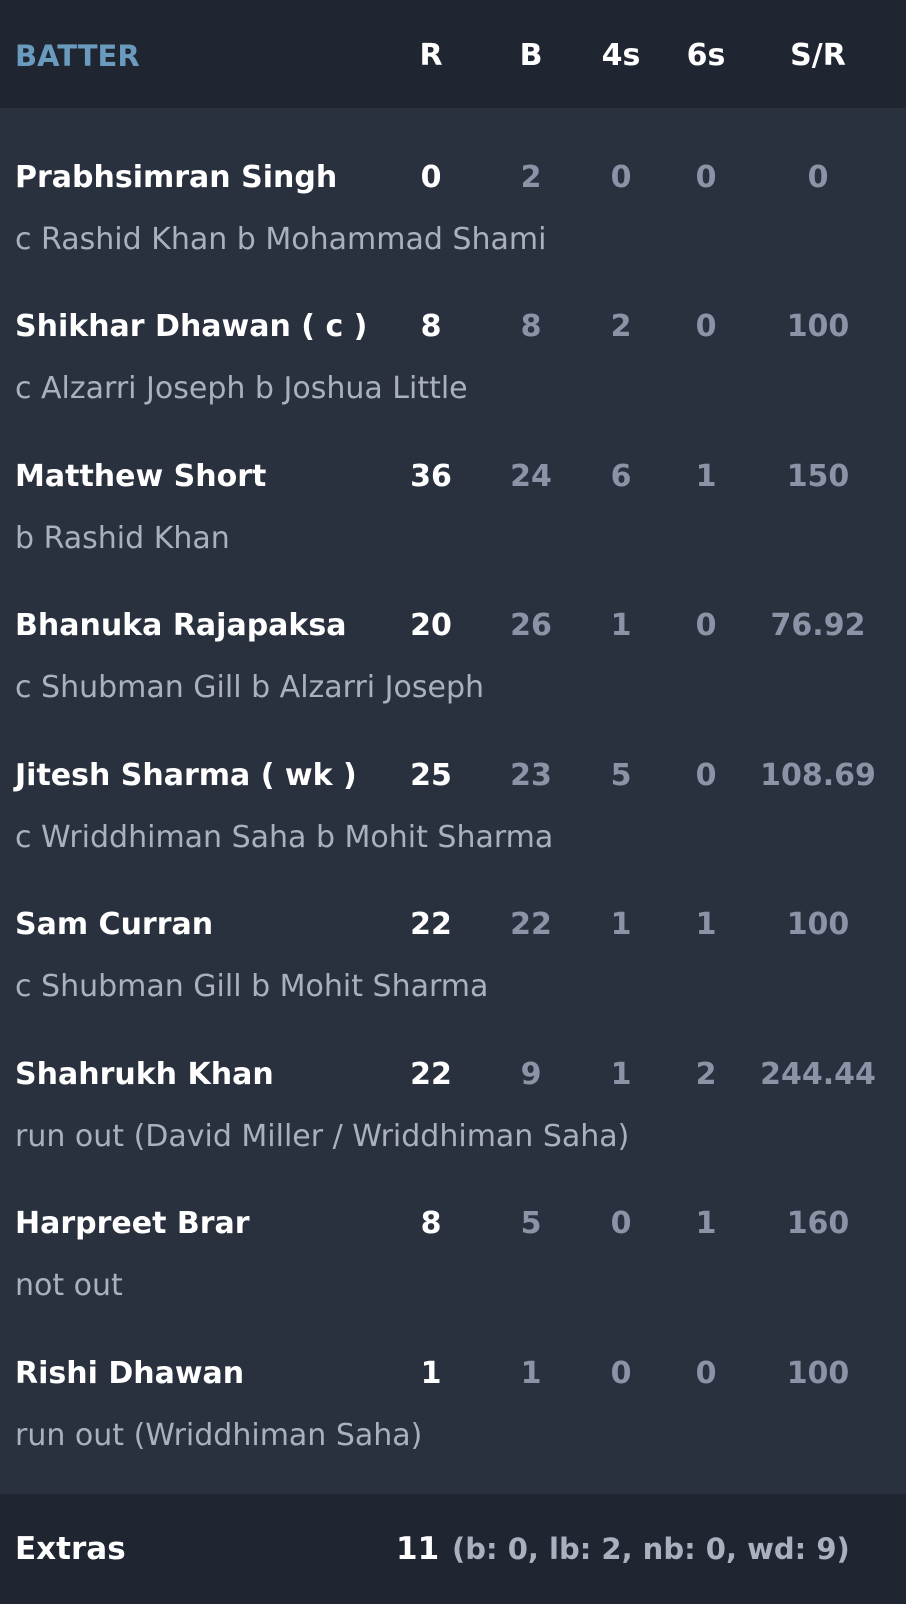 This screenshot has width=906, height=1604. What do you see at coordinates (531, 326) in the screenshot?
I see `batter-balls: 8` at bounding box center [531, 326].